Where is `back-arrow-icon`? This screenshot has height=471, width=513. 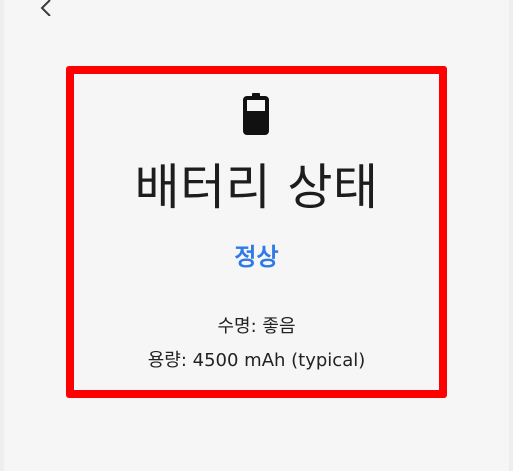
back-arrow-icon is located at coordinates (48, 8).